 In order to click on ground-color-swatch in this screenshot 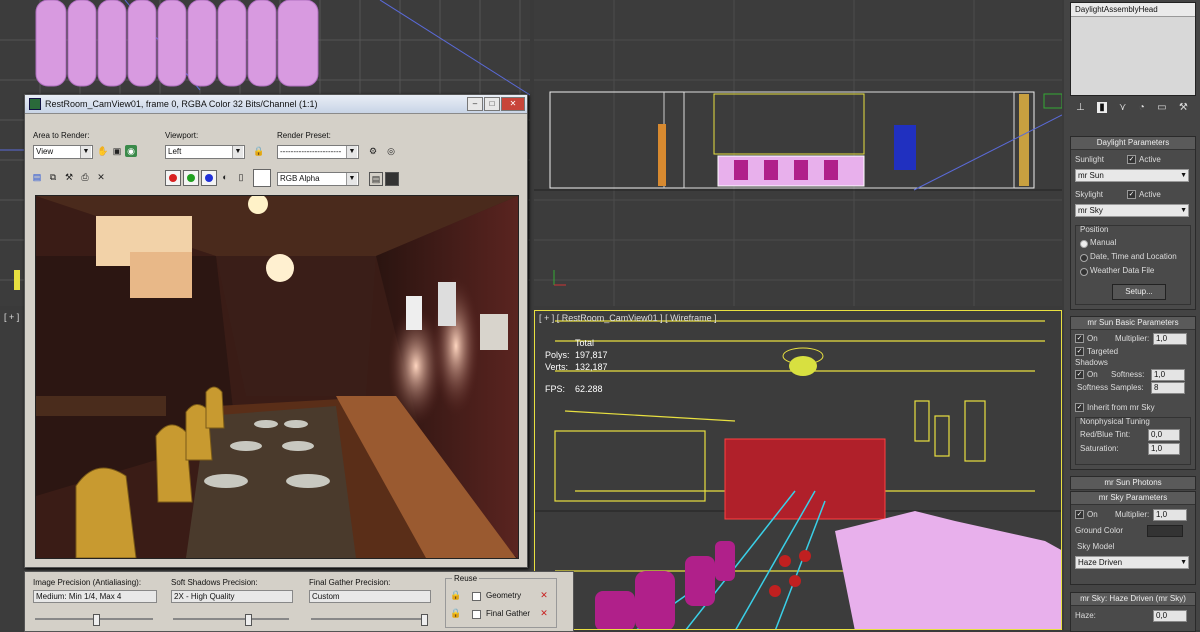, I will do `click(1165, 531)`.